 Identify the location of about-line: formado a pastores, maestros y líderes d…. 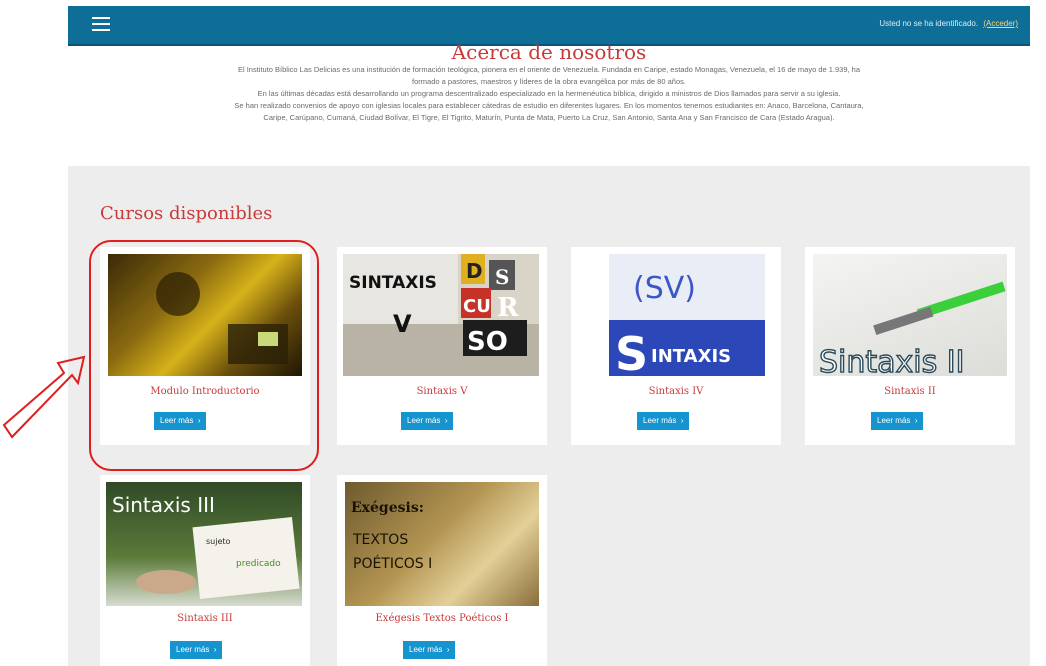
(549, 81).